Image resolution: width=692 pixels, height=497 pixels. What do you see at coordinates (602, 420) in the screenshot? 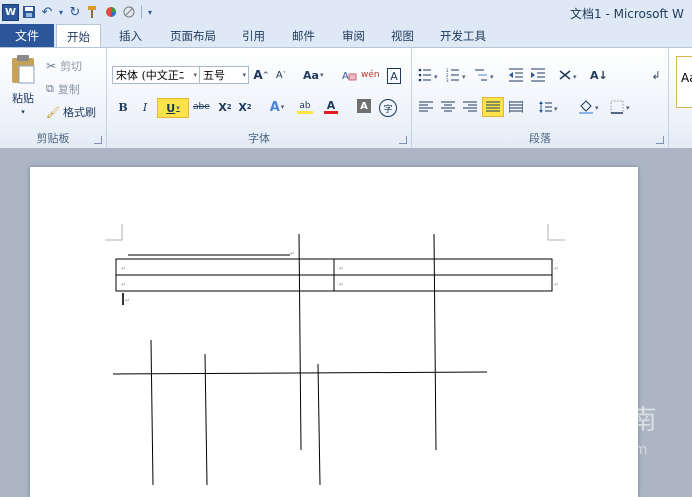
I see `watermark-text: 搜狗指南` at bounding box center [602, 420].